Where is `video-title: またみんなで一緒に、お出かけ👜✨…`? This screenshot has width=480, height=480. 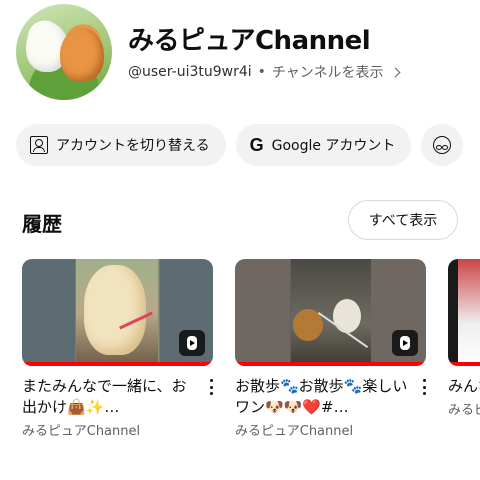 video-title: またみんなで一緒に、お出かけ👜✨… is located at coordinates (111, 397).